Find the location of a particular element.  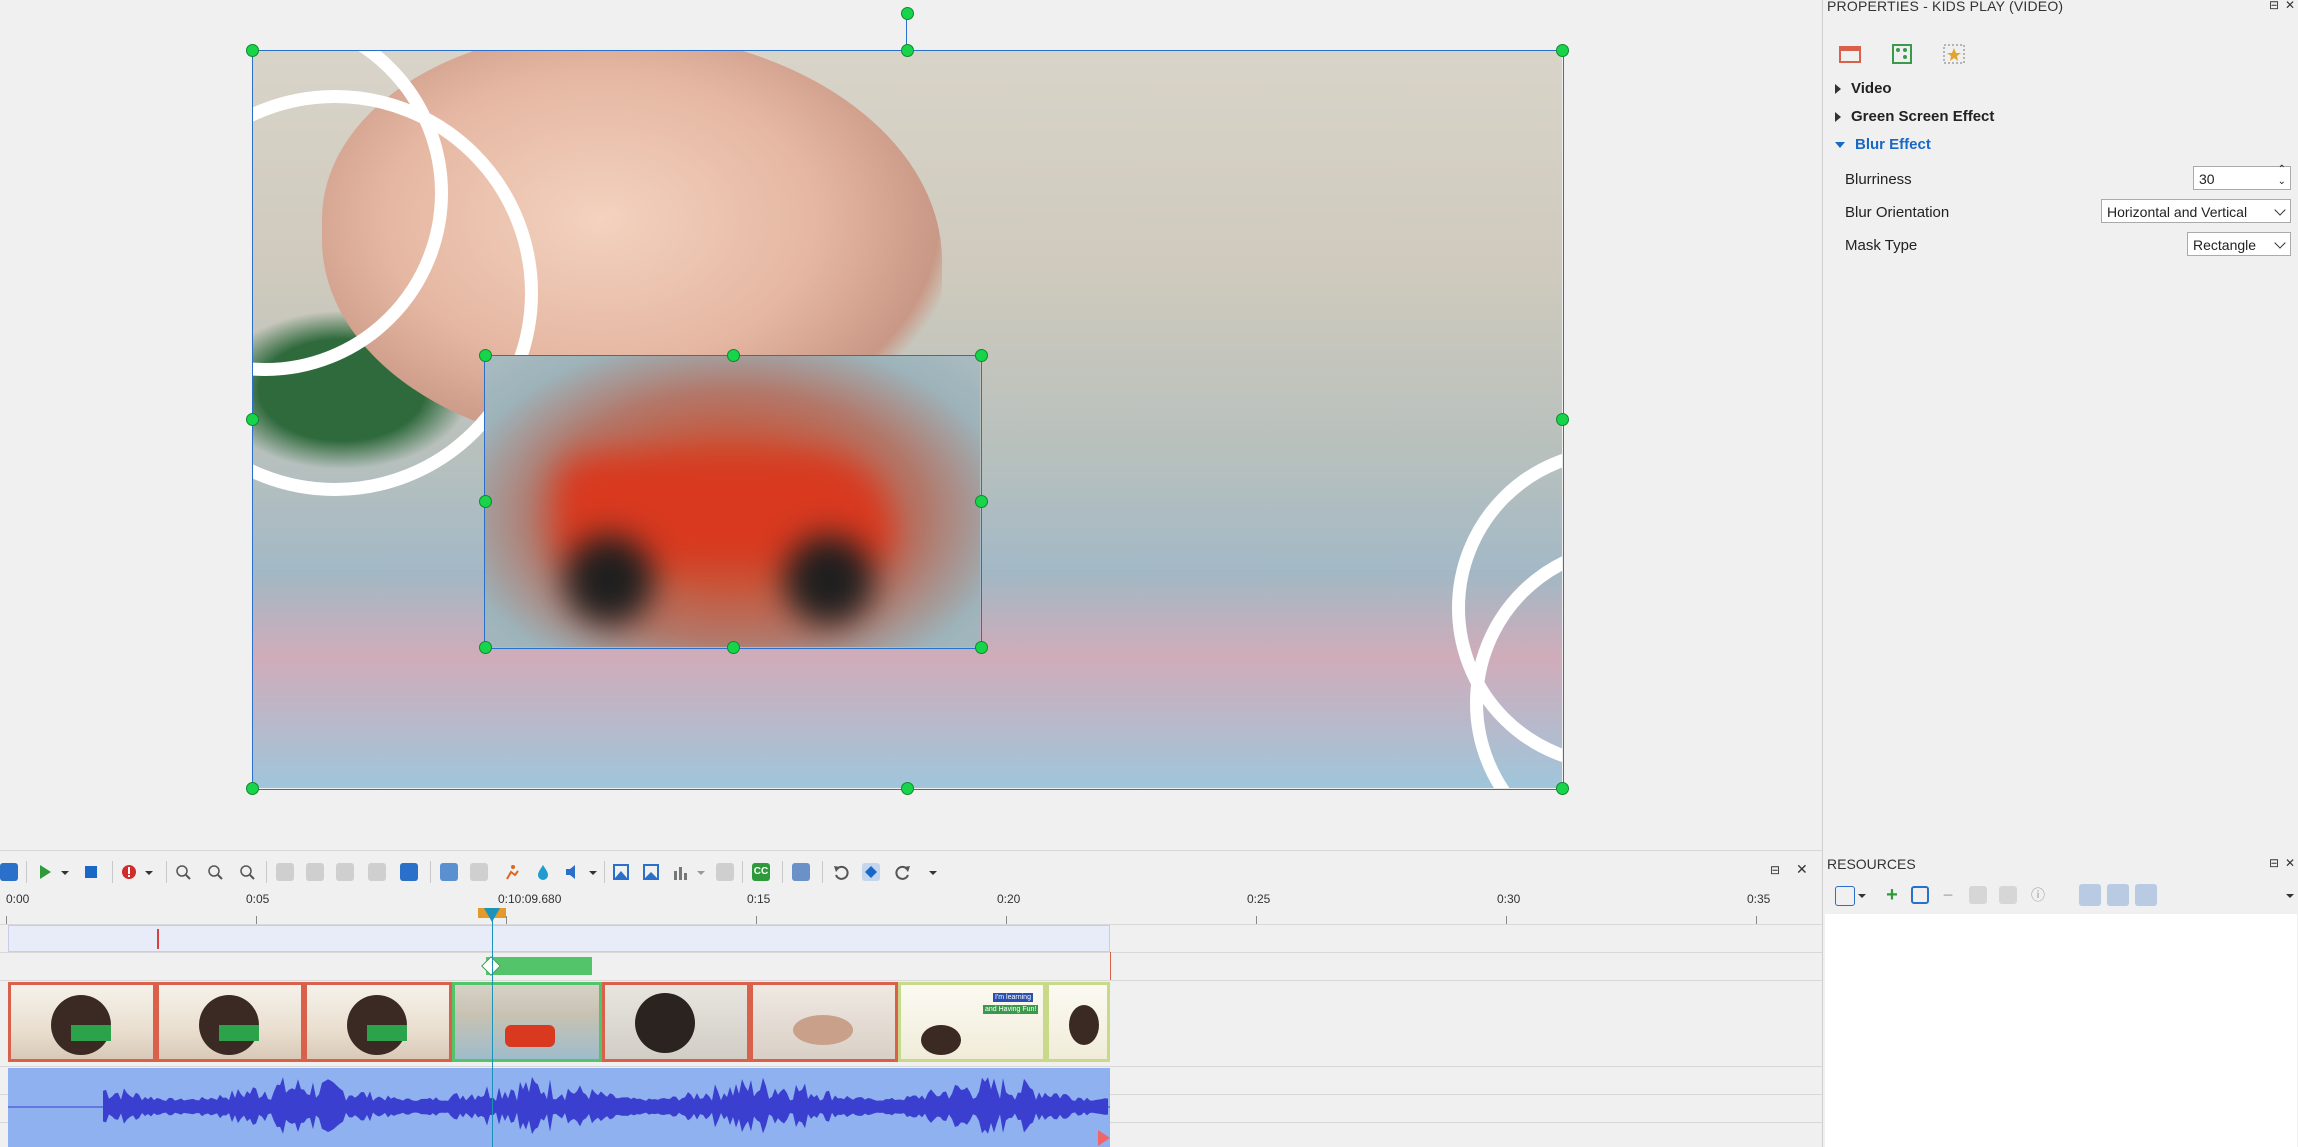

import-icon is located at coordinates (1920, 895).